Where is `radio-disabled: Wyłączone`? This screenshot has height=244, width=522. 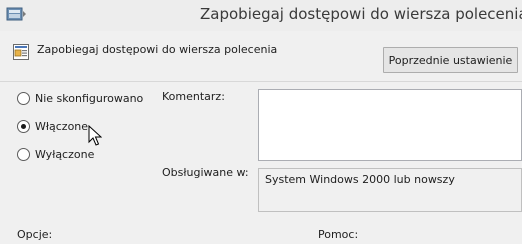 radio-disabled: Wyłączone is located at coordinates (55, 154).